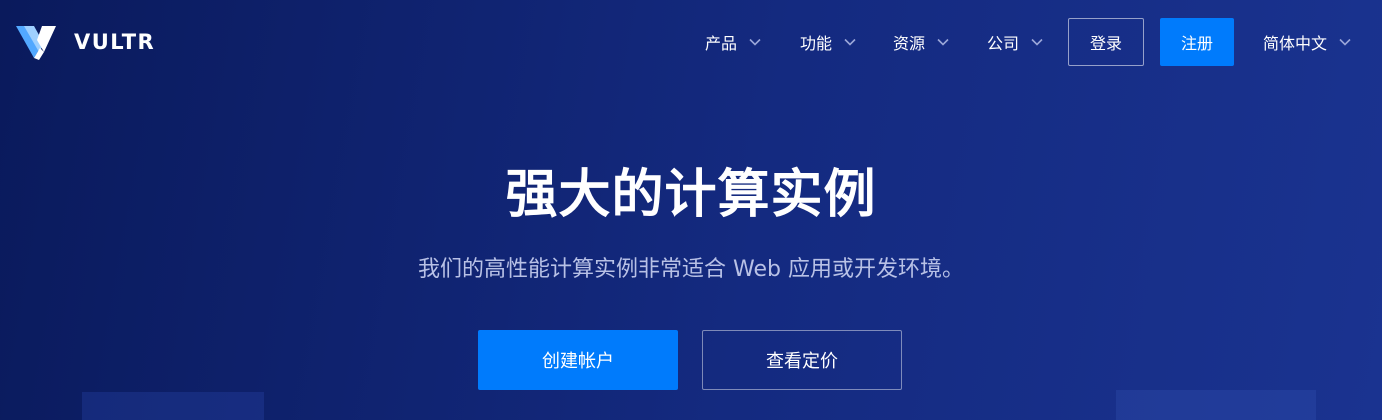 This screenshot has width=1382, height=420. I want to click on language-selector: 简体中文, so click(1307, 42).